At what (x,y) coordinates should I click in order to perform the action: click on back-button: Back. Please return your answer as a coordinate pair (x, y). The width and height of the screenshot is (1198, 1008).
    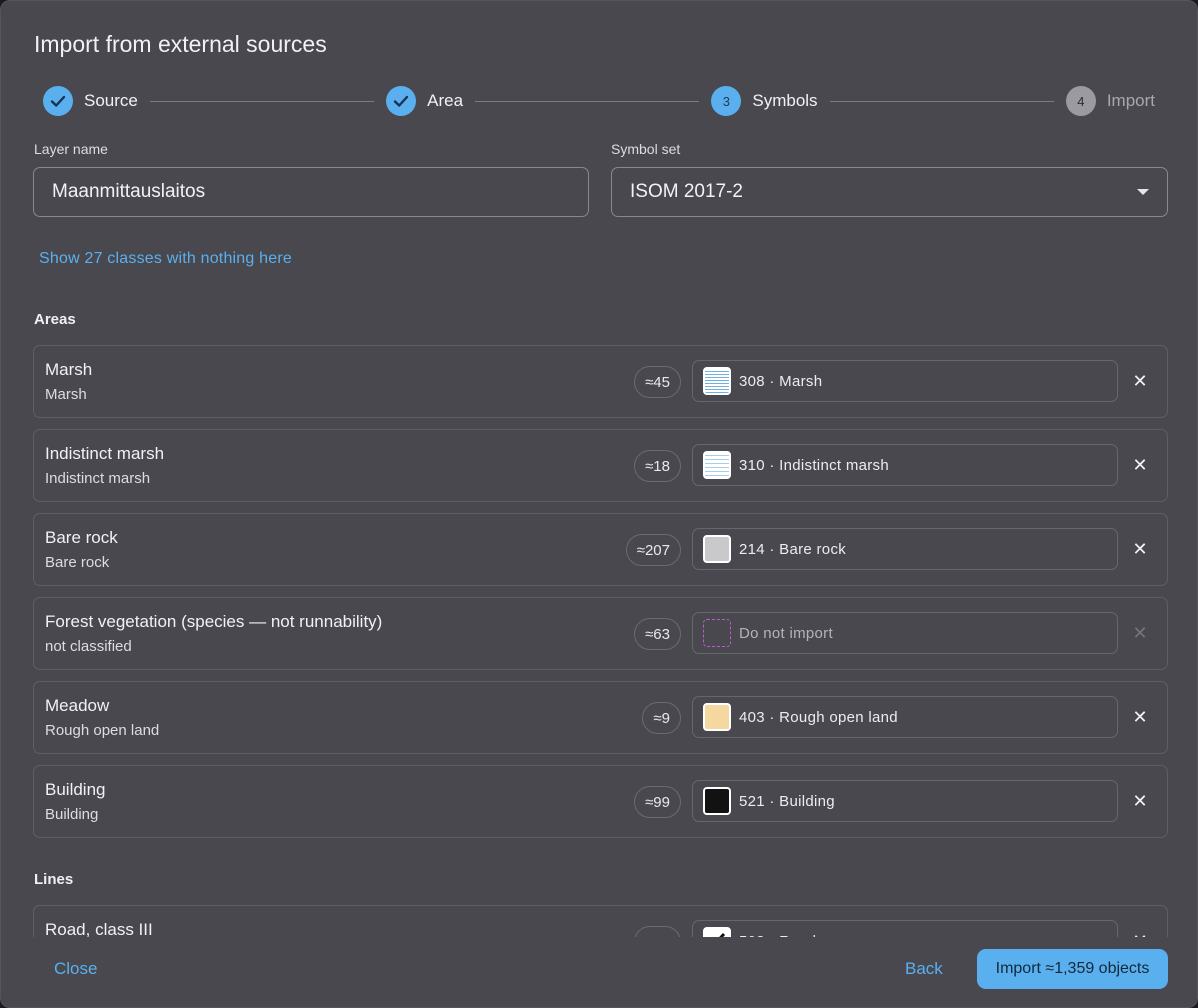
    Looking at the image, I should click on (924, 969).